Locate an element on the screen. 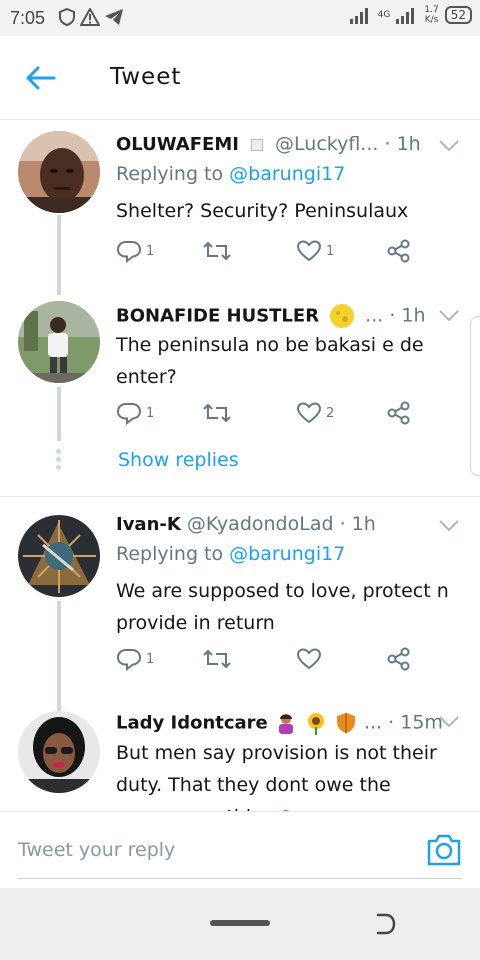 This screenshot has height=960, width=480. like-button: 2 is located at coordinates (315, 413).